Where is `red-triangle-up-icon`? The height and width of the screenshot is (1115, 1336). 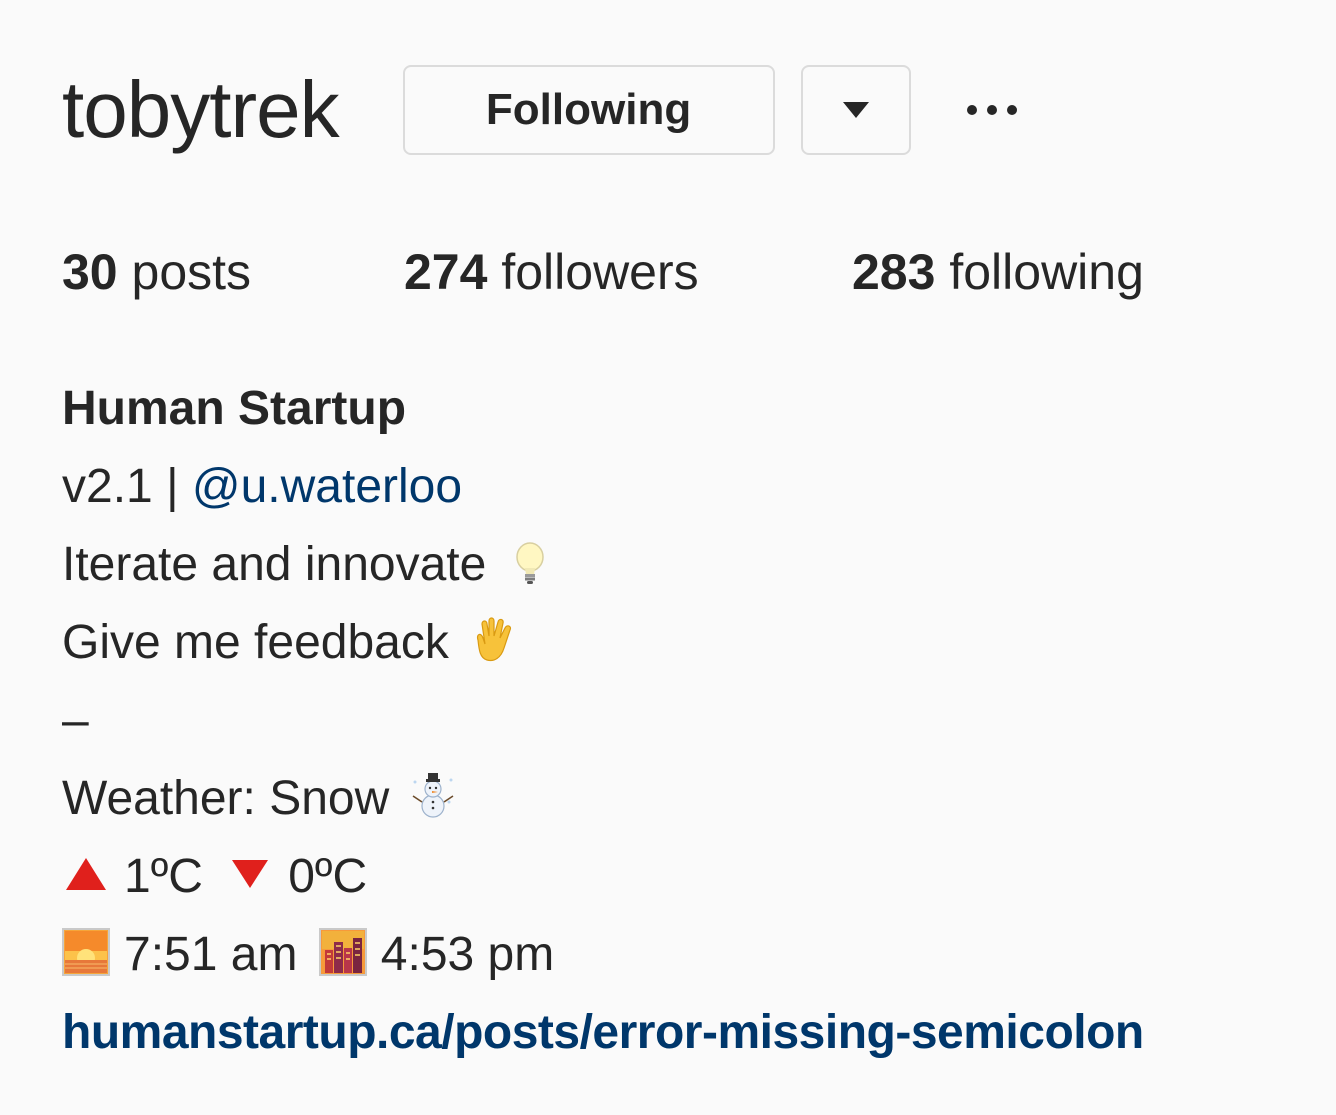 red-triangle-up-icon is located at coordinates (86, 874).